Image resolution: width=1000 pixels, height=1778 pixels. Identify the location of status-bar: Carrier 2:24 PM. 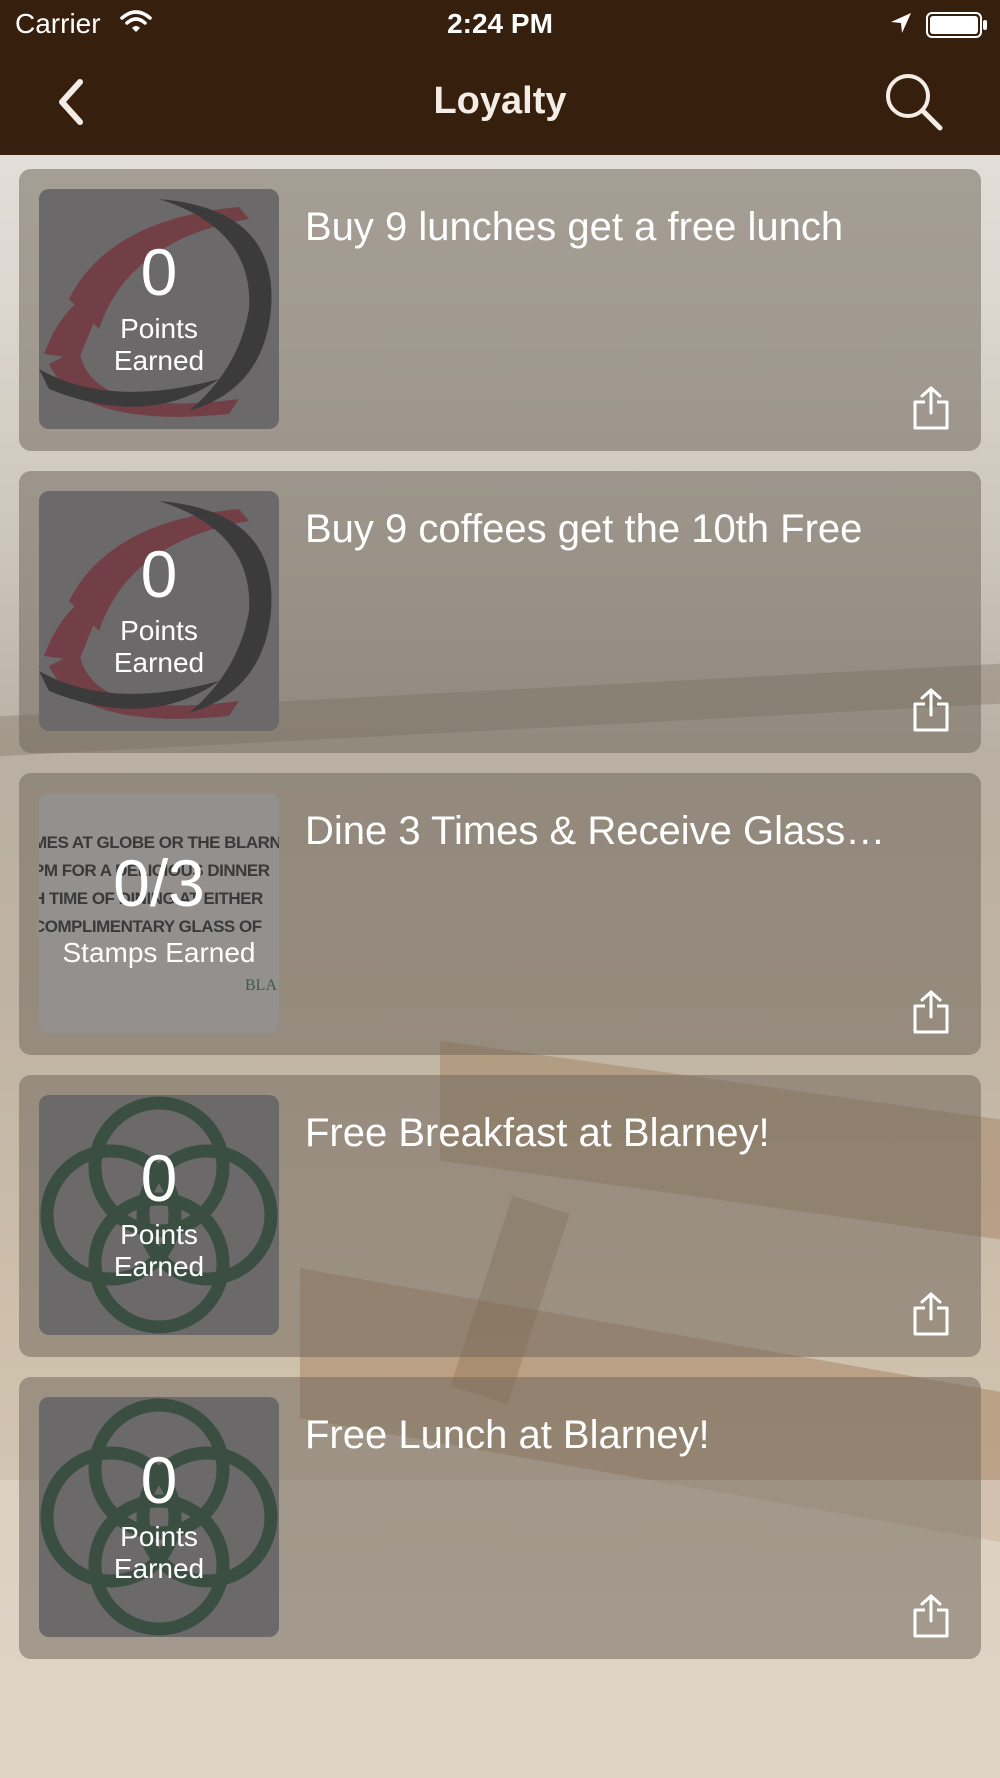
(500, 25).